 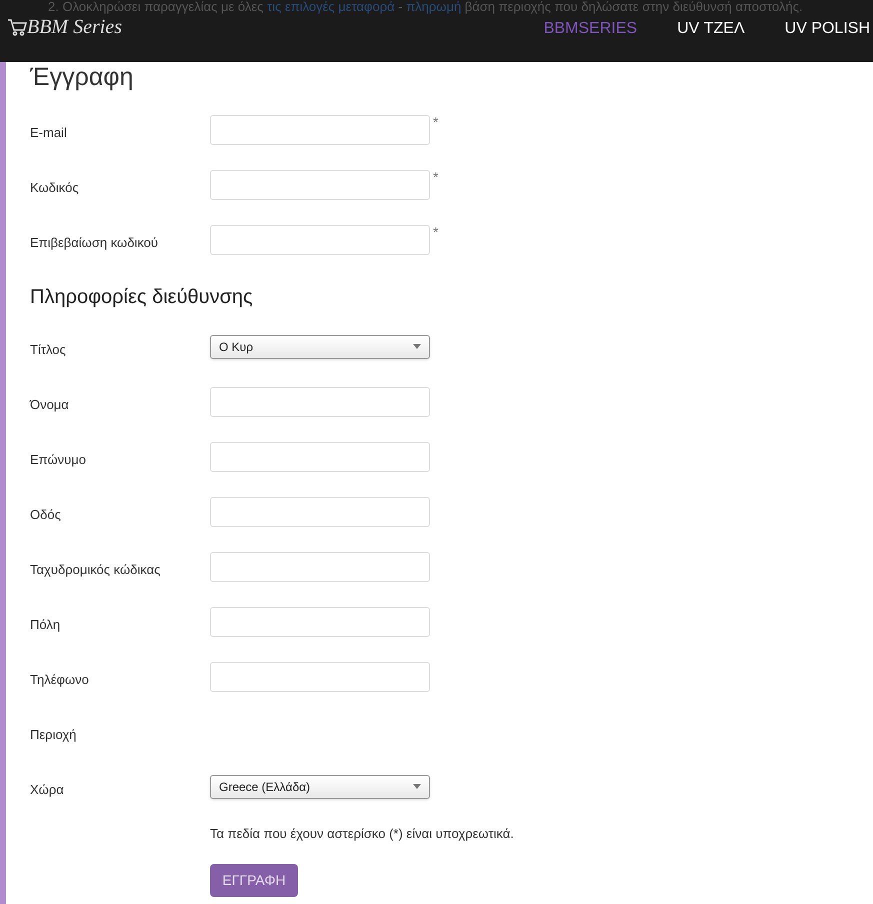 What do you see at coordinates (711, 29) in the screenshot?
I see `nav-link: UV ΤΖΕΛ` at bounding box center [711, 29].